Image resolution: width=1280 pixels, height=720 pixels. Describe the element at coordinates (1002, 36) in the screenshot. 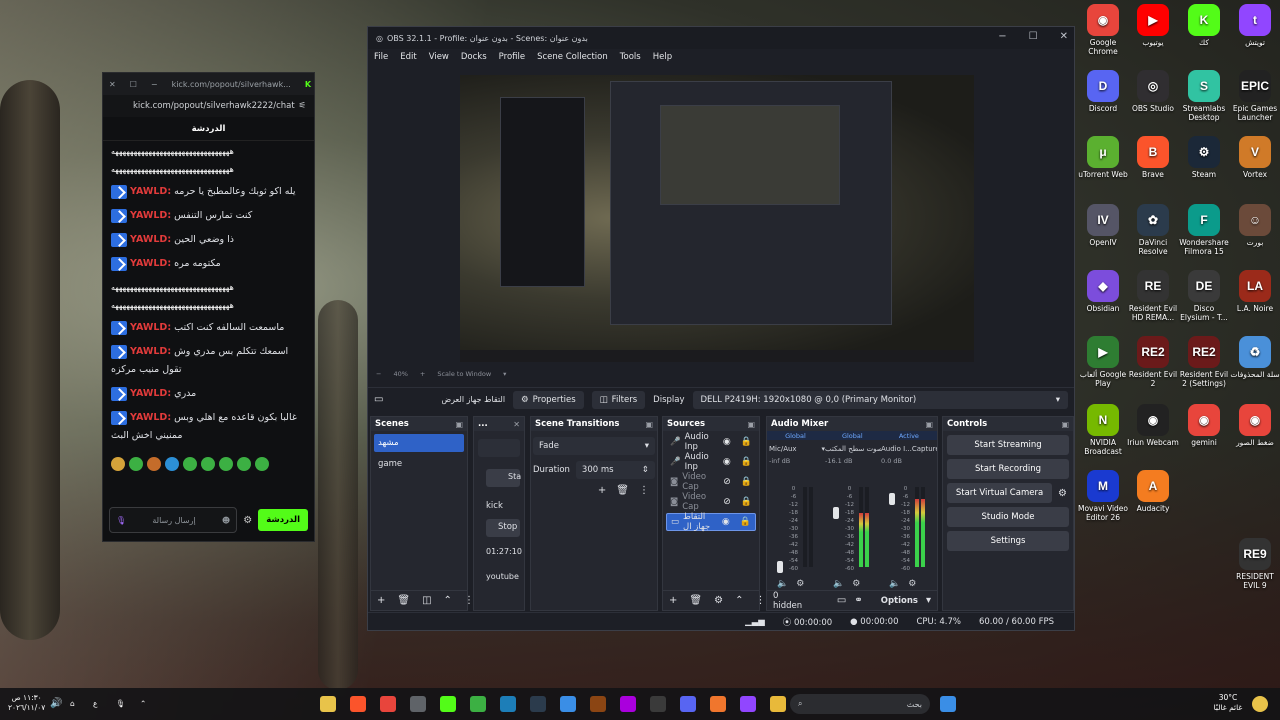

I see `minimize-icon: −` at that location.